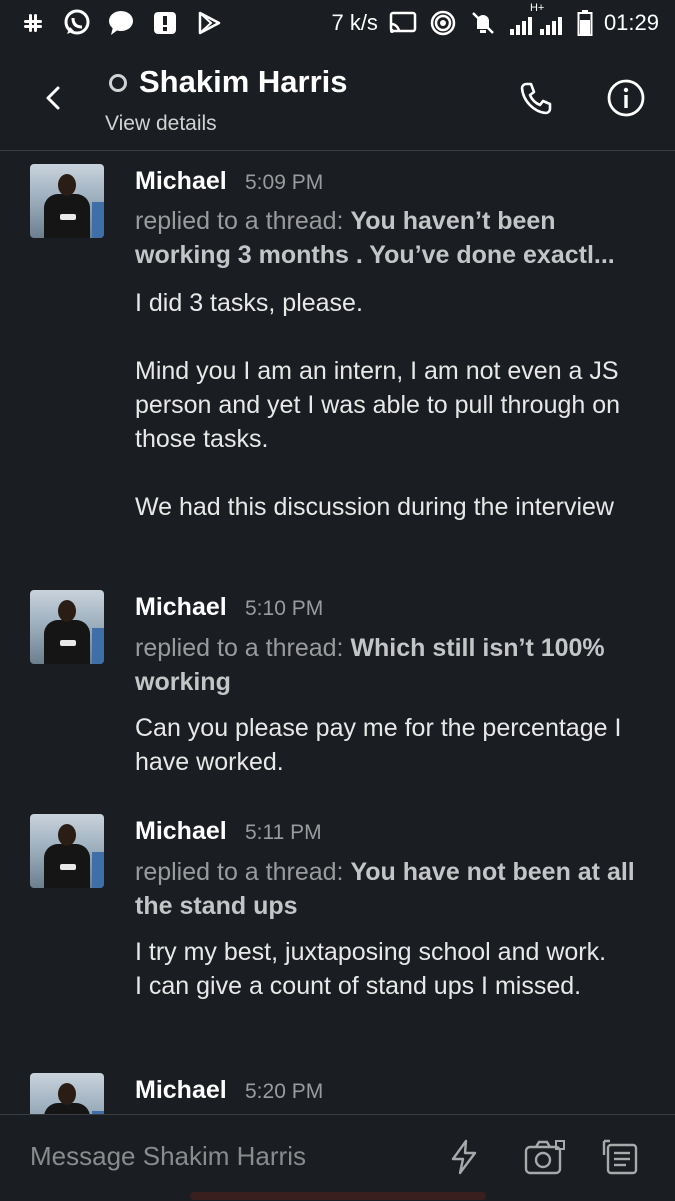  I want to click on signal-icon: H+, so click(537, 20).